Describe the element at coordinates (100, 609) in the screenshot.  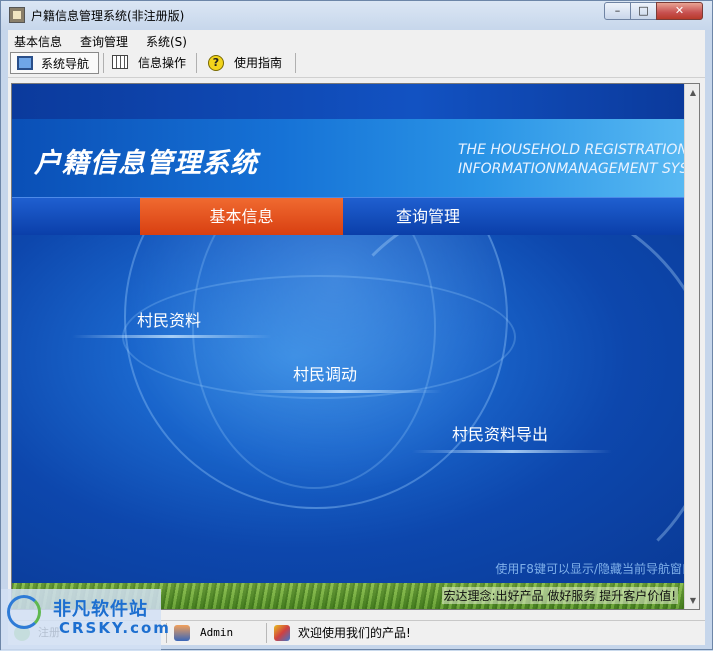
I see `watermark-cn: 非凡软件站` at that location.